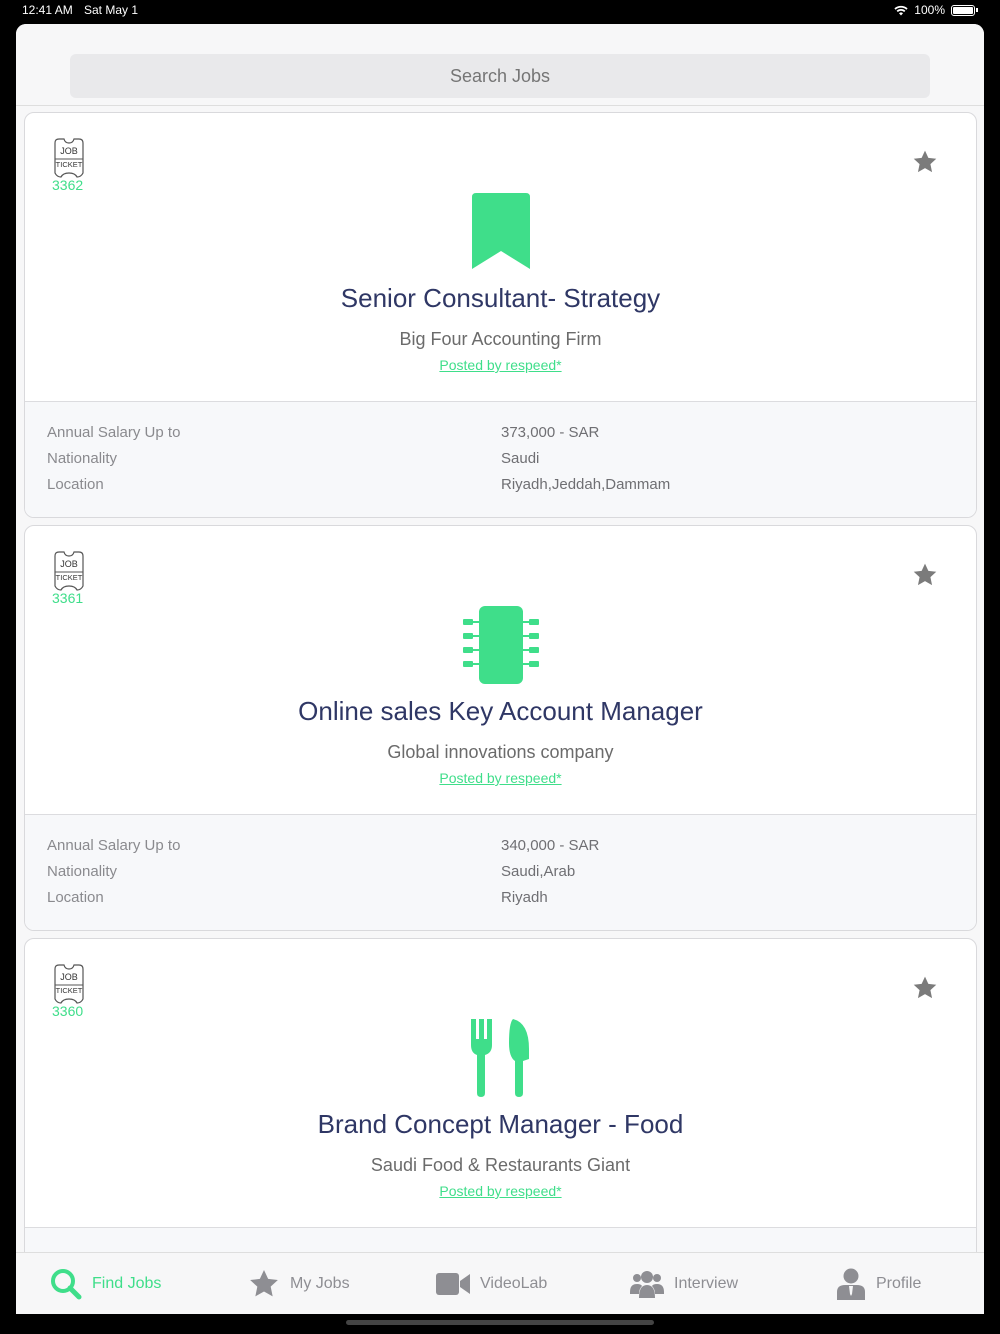  What do you see at coordinates (514, 1283) in the screenshot?
I see `tab-label: VideoLab` at bounding box center [514, 1283].